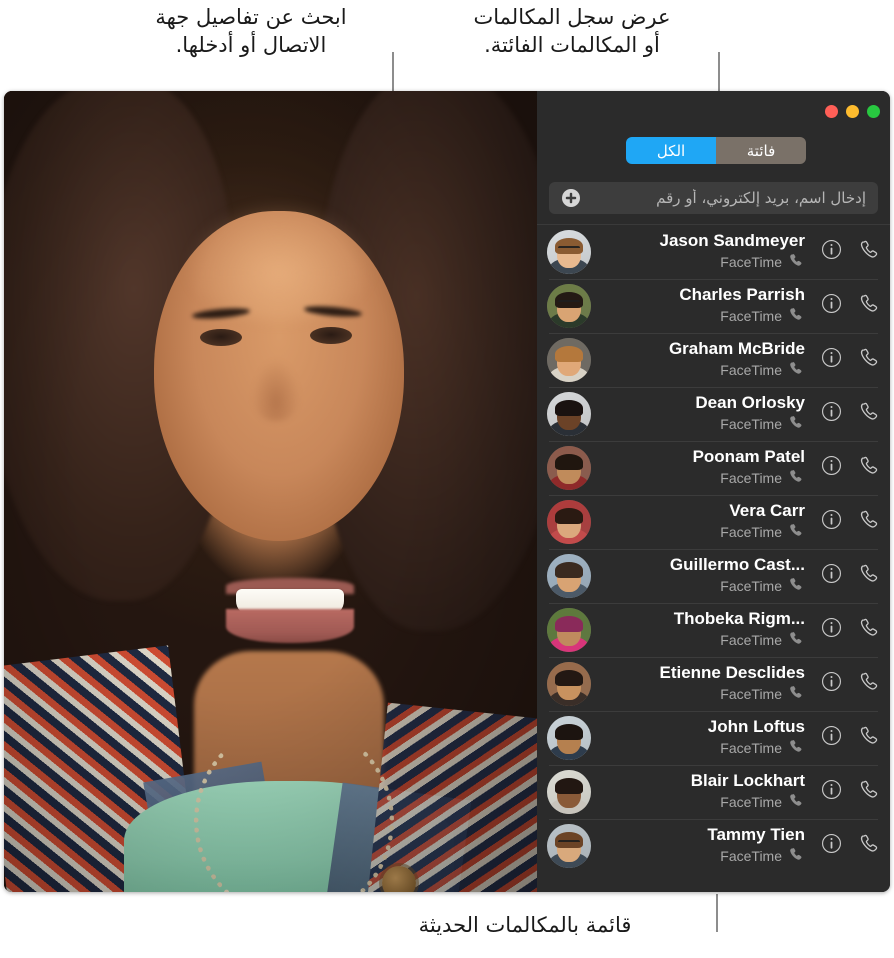  I want to click on call-contact-name: Charles Parrish, so click(742, 294).